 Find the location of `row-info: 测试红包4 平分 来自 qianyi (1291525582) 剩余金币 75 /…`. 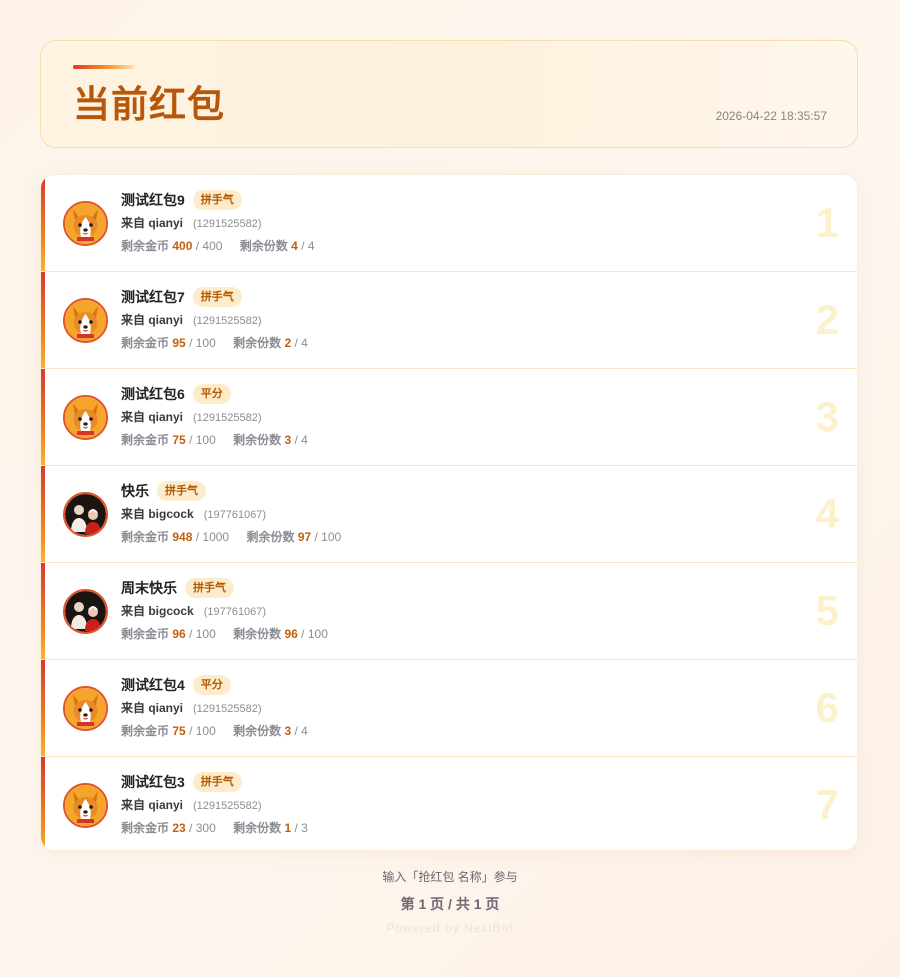

row-info: 测试红包4 平分 来自 qianyi (1291525582) 剩余金币 75 /… is located at coordinates (221, 707).